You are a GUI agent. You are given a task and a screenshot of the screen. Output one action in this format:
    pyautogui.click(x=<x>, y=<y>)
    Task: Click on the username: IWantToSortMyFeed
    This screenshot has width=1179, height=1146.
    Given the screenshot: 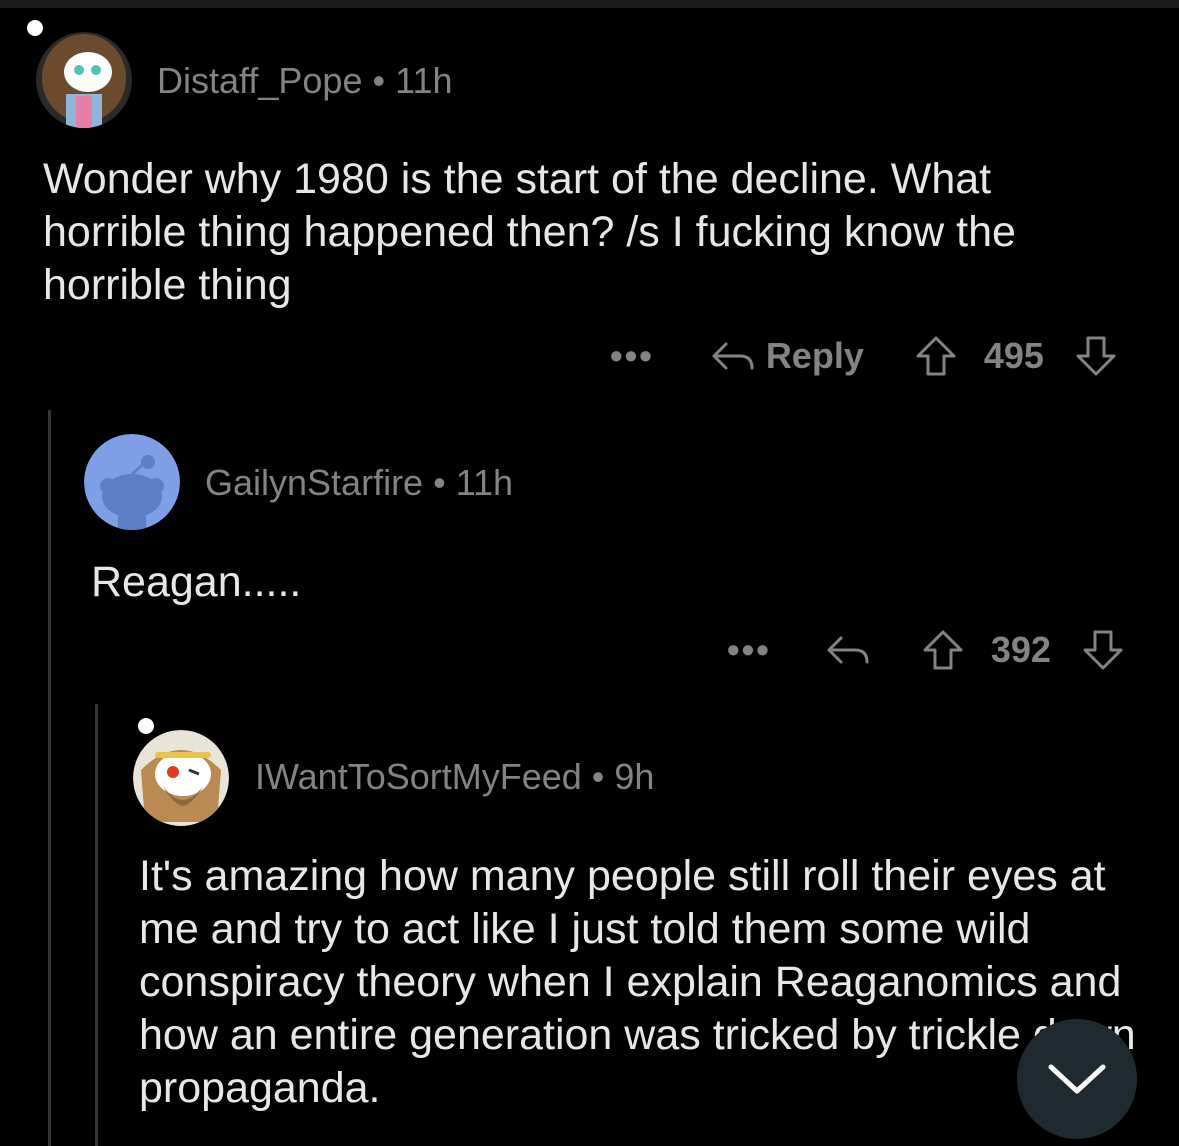 What is the action you would take?
    pyautogui.click(x=418, y=776)
    